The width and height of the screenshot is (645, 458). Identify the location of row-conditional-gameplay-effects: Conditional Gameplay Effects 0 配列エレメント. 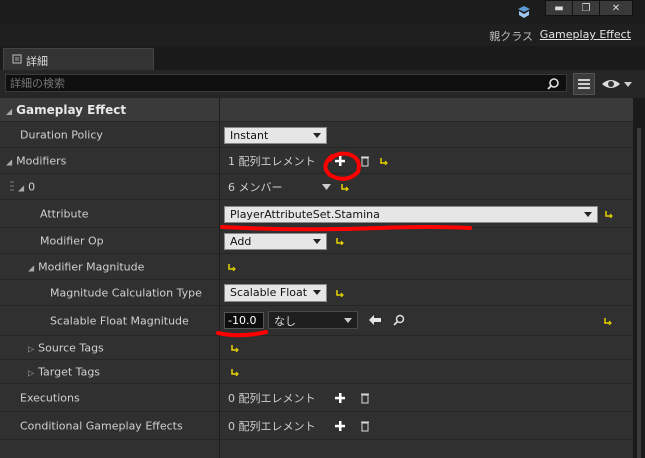
(316, 426).